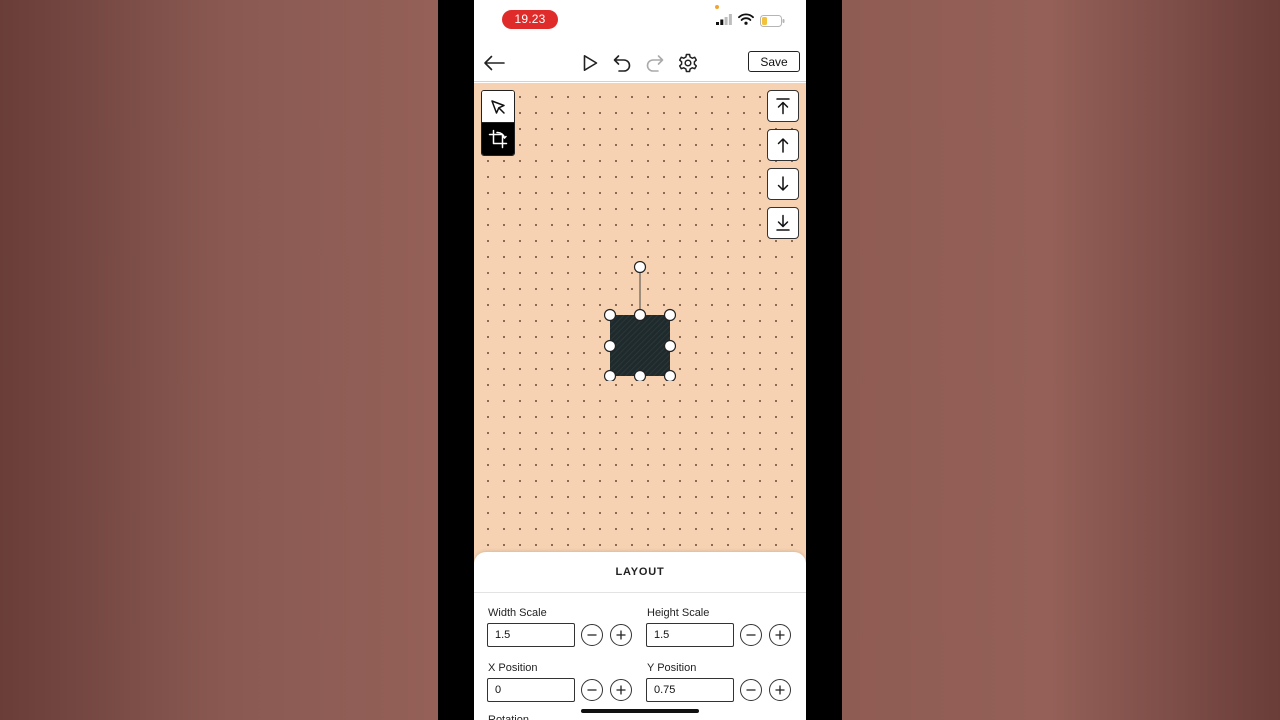  What do you see at coordinates (531, 635) in the screenshot?
I see `width-scale-input` at bounding box center [531, 635].